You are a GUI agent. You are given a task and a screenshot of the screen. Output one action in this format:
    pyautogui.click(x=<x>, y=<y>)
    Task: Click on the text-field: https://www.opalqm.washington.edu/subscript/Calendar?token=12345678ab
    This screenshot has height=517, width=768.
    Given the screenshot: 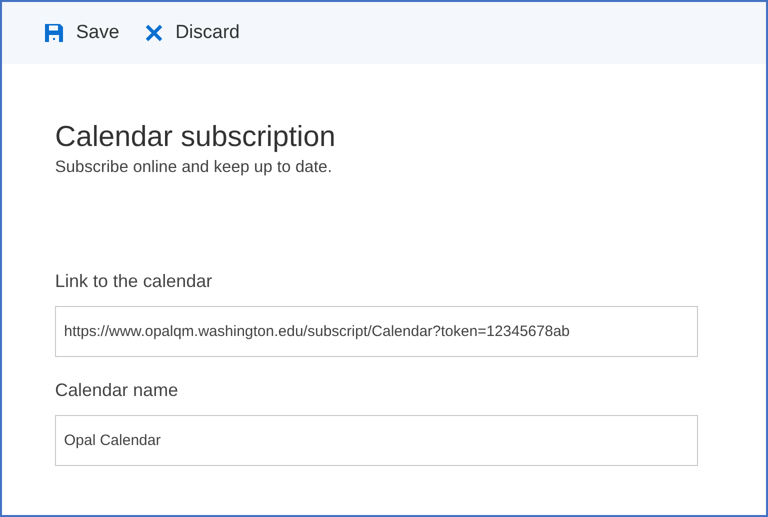 What is the action you would take?
    pyautogui.click(x=376, y=331)
    